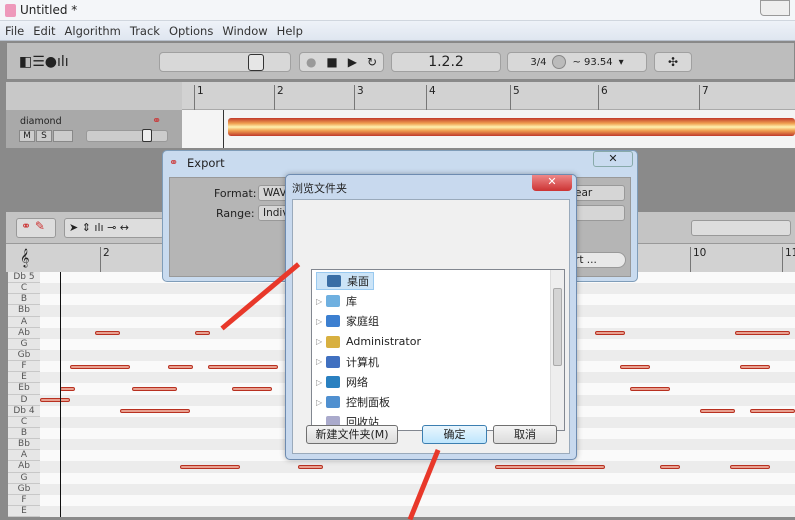  I want to click on main-toolbar: ◧☰●ılı ● ■ ▶ ↻ 1.2.2 3/4 ~ 93.54 ▾ ✣, so click(400, 61).